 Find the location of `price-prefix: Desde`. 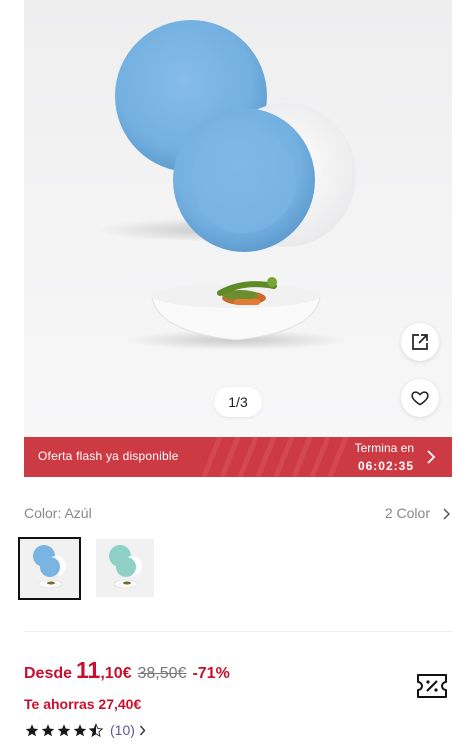

price-prefix: Desde is located at coordinates (48, 673).